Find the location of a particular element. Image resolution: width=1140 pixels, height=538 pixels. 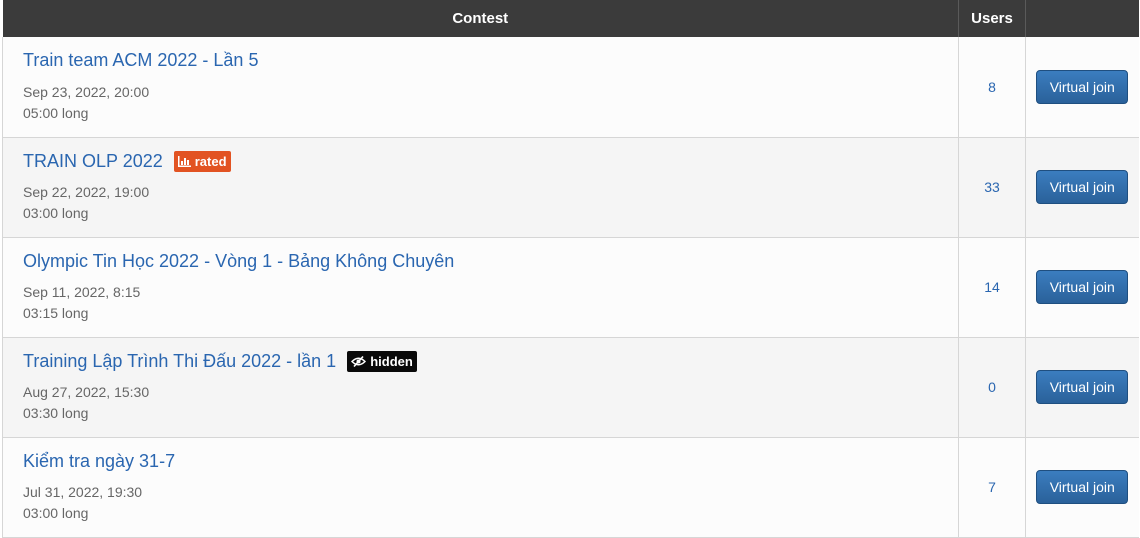

contest-title-row: Train team ACM 2022 - Lần 5 is located at coordinates (480, 61).